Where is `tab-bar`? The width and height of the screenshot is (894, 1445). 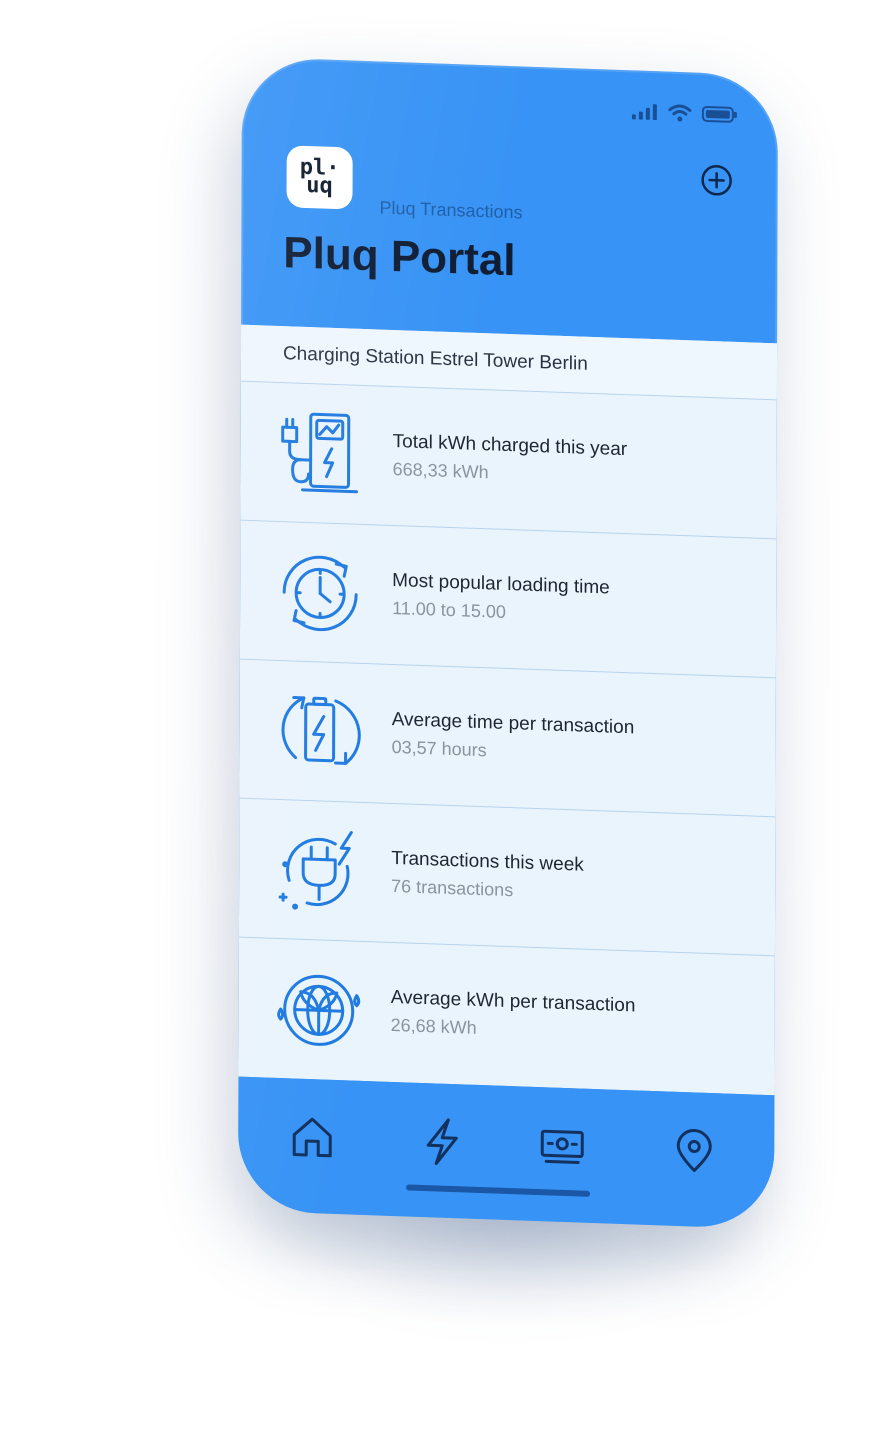
tab-bar is located at coordinates (506, 1153).